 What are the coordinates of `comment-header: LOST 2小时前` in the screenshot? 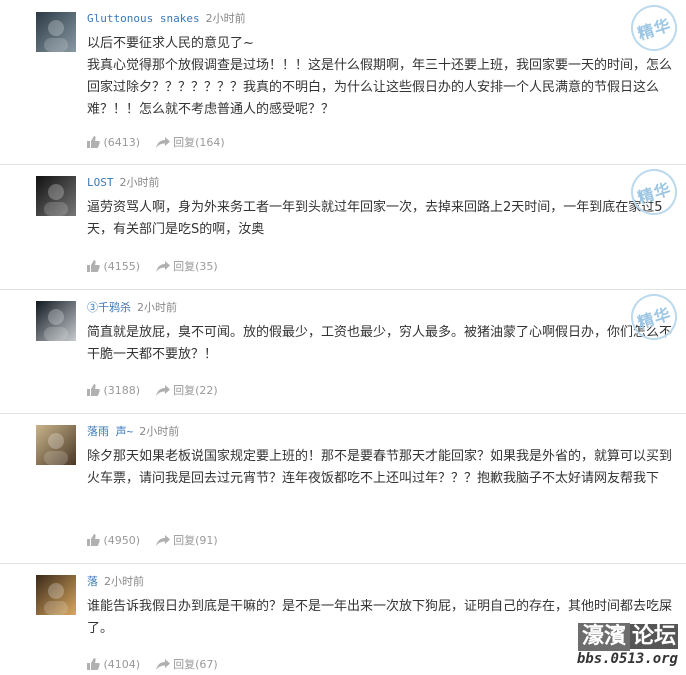 It's located at (123, 183).